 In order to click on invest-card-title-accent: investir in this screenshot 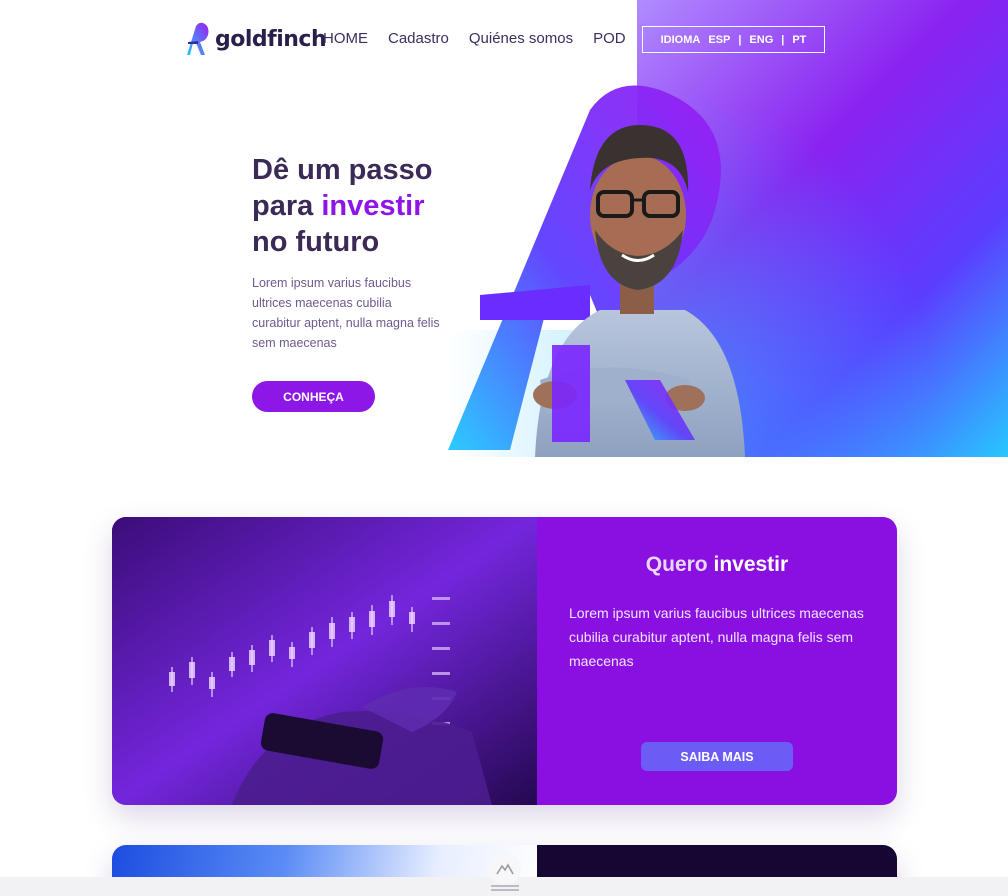, I will do `click(751, 564)`.